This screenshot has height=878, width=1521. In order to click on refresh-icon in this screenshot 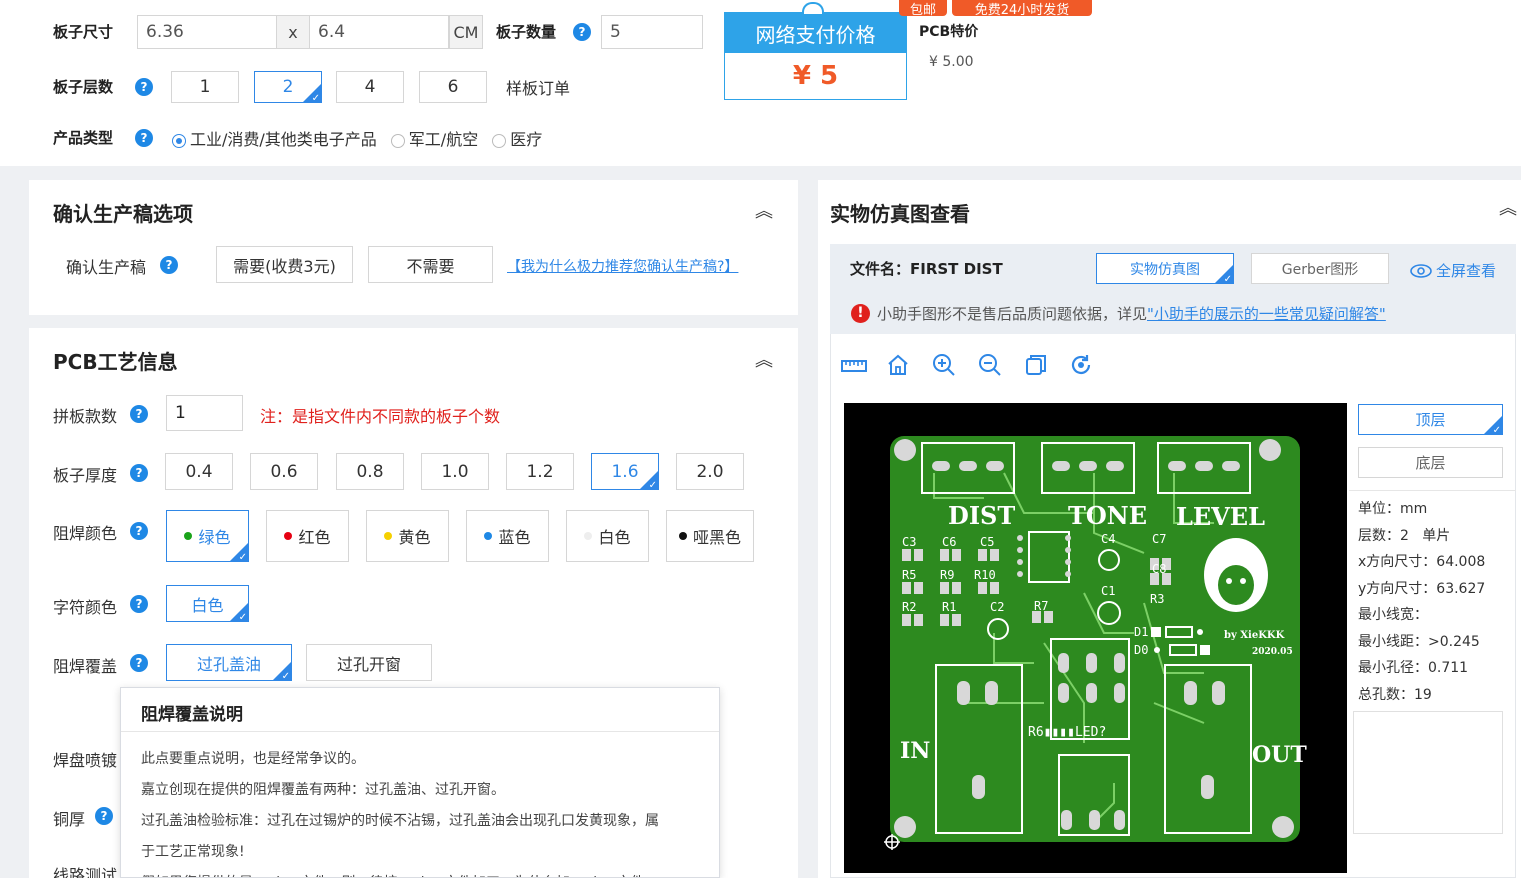, I will do `click(1081, 365)`.